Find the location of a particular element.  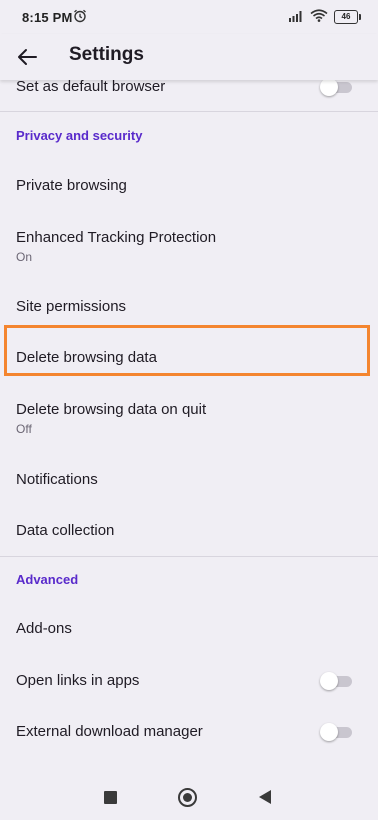

notifications-label: Notifications is located at coordinates (57, 479).